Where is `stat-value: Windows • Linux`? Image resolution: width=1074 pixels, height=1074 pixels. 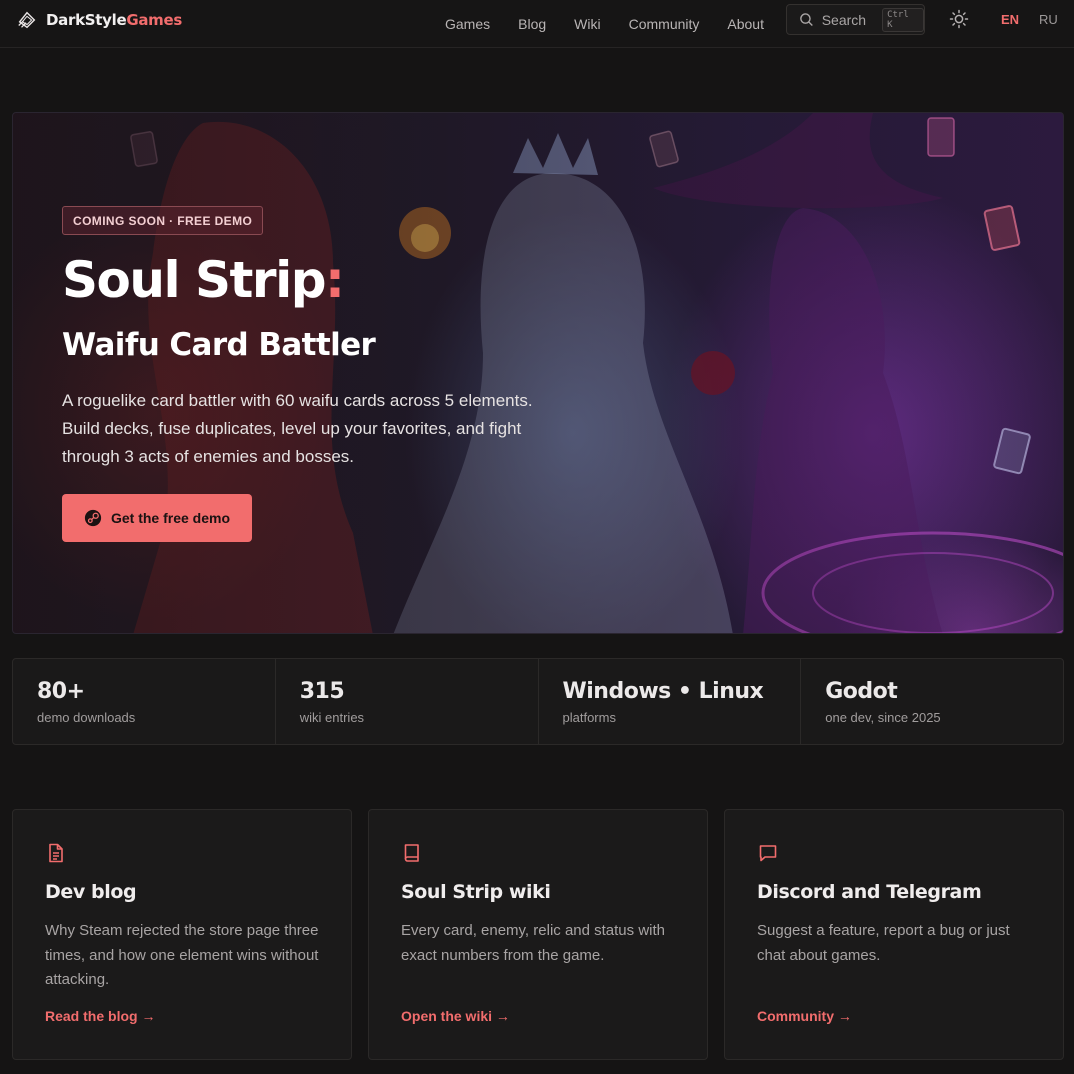 stat-value: Windows • Linux is located at coordinates (663, 691).